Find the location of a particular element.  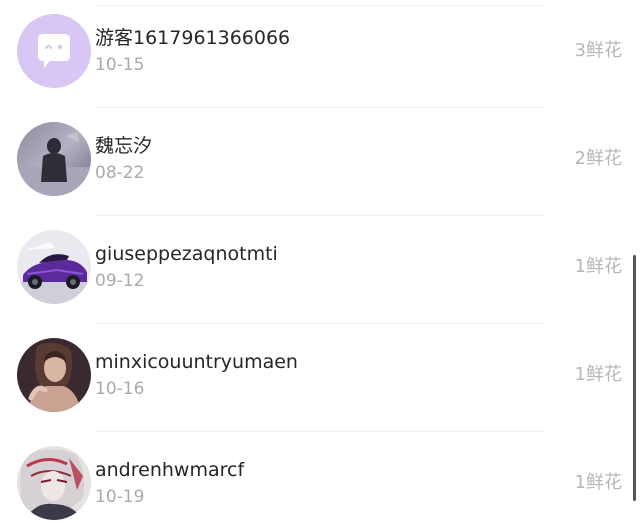

user-name: 游客1617961366066 is located at coordinates (193, 38).